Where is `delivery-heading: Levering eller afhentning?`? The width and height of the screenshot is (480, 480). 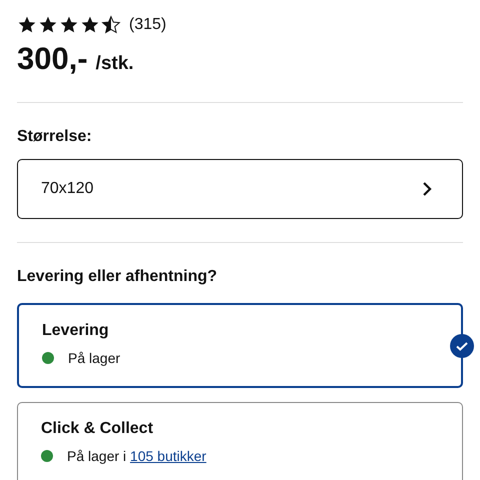 delivery-heading: Levering eller afhentning? is located at coordinates (117, 277).